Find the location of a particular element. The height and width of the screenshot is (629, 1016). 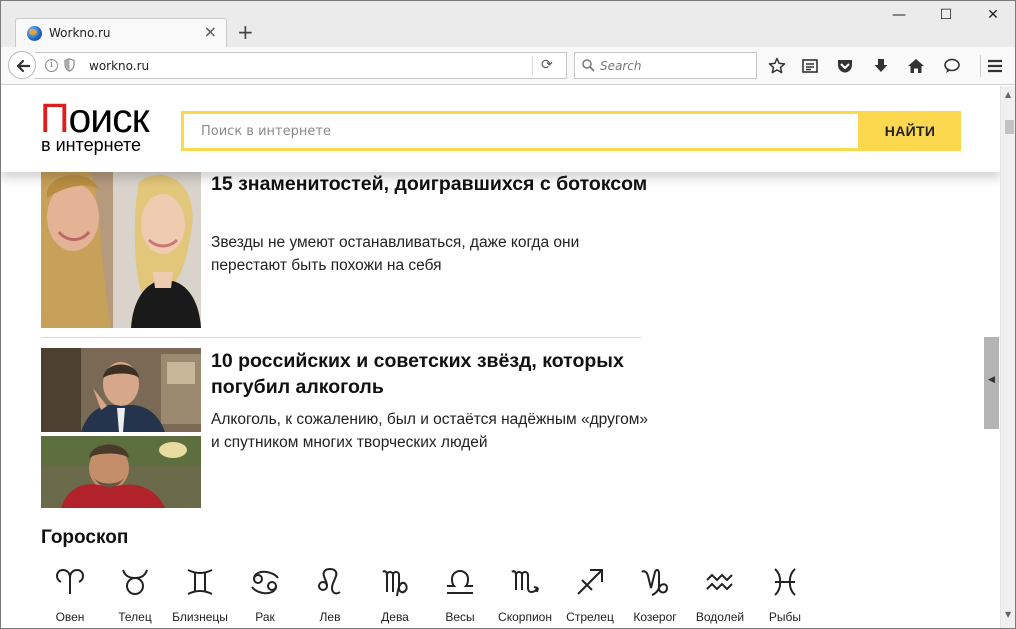

zodiac-scorpio: Скорпион is located at coordinates (525, 595).